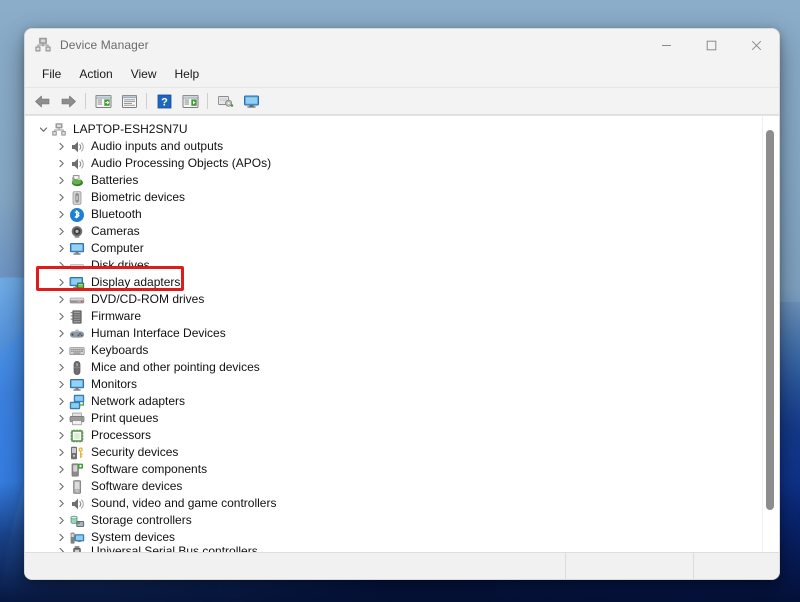 This screenshot has height=602, width=800. I want to click on tree-node-root: LAPTOP-ESH2SN7U, so click(393, 129).